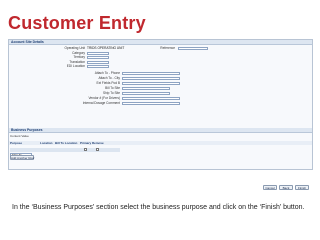 The image size is (320, 240). What do you see at coordinates (16, 143) in the screenshot?
I see `col-purpose: Purpose` at bounding box center [16, 143].